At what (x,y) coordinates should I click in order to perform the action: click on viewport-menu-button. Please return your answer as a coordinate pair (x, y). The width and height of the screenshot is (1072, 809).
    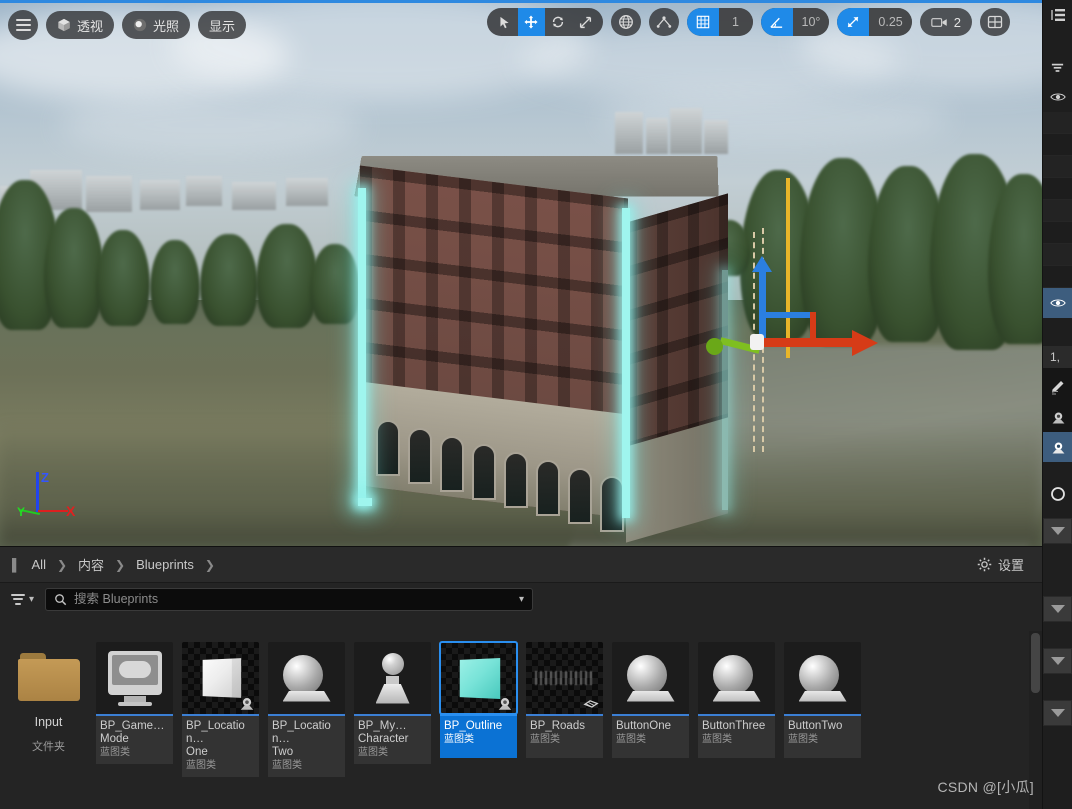
    Looking at the image, I should click on (23, 25).